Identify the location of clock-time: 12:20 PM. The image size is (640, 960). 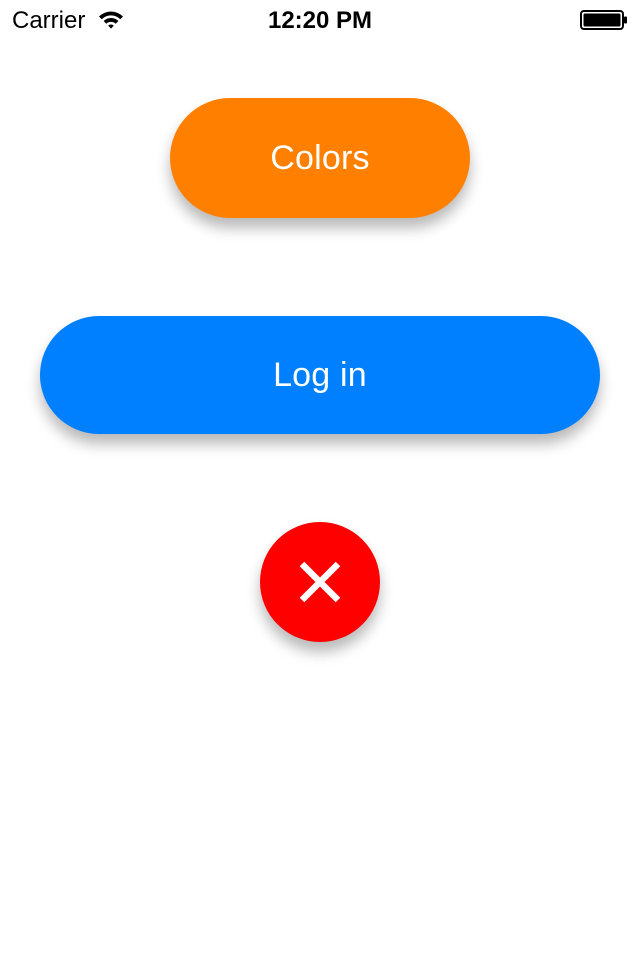
(320, 20).